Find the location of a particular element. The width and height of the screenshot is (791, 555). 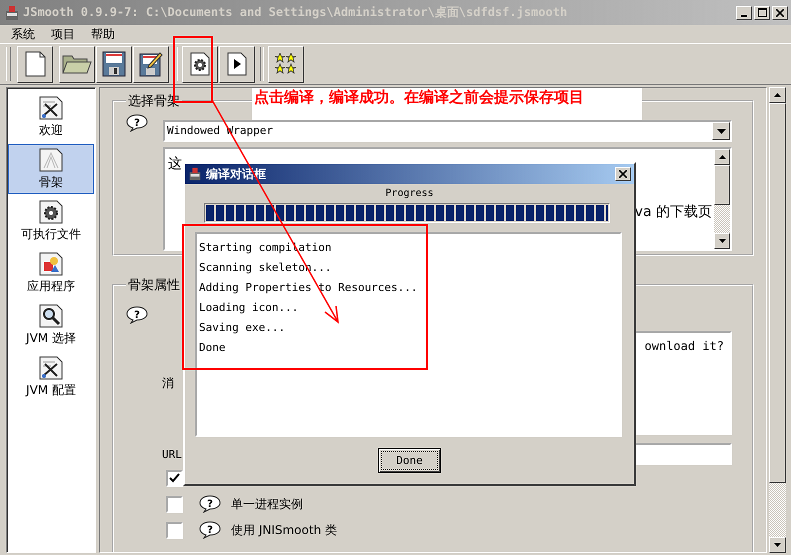

play-icon is located at coordinates (237, 64).